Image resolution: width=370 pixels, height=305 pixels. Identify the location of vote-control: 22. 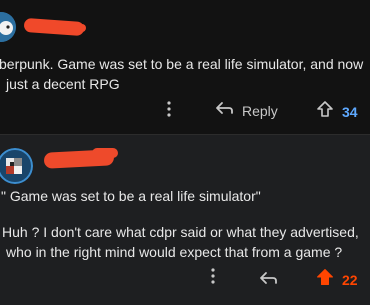
(337, 279).